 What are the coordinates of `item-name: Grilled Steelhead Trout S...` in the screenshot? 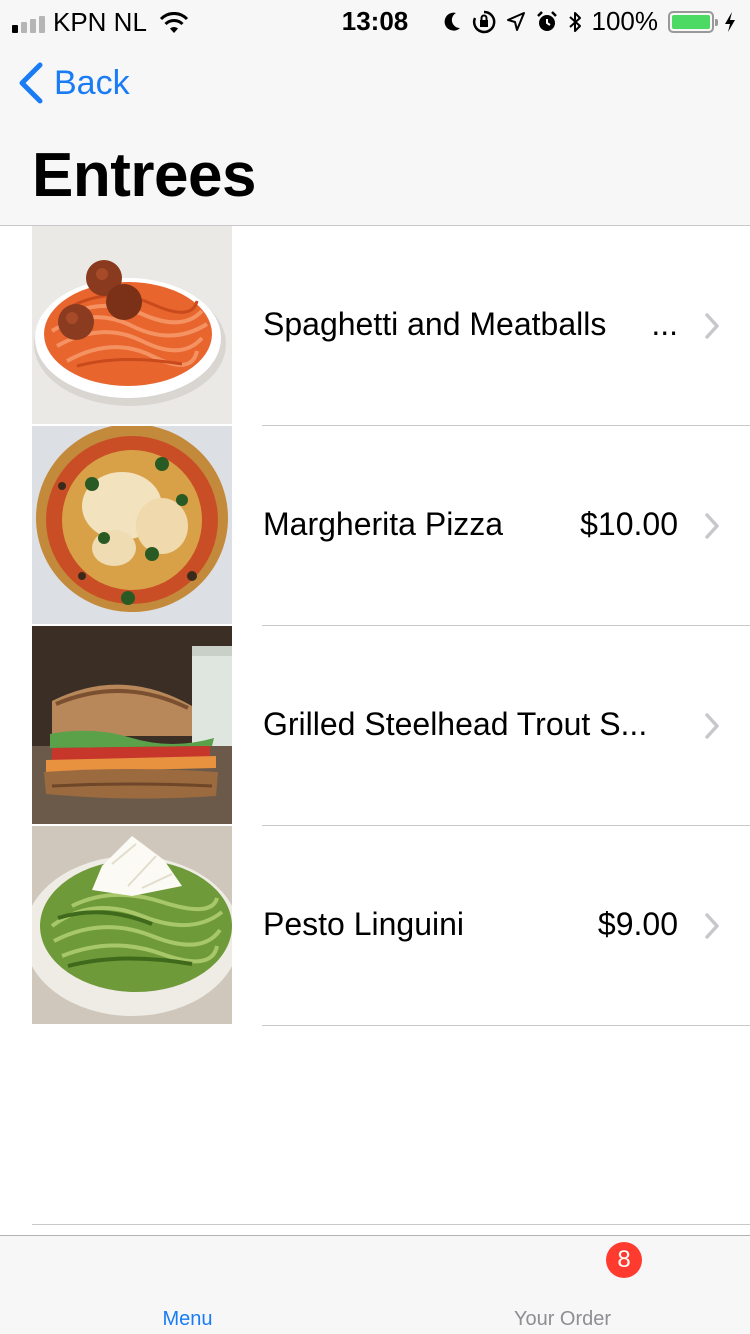 It's located at (455, 724).